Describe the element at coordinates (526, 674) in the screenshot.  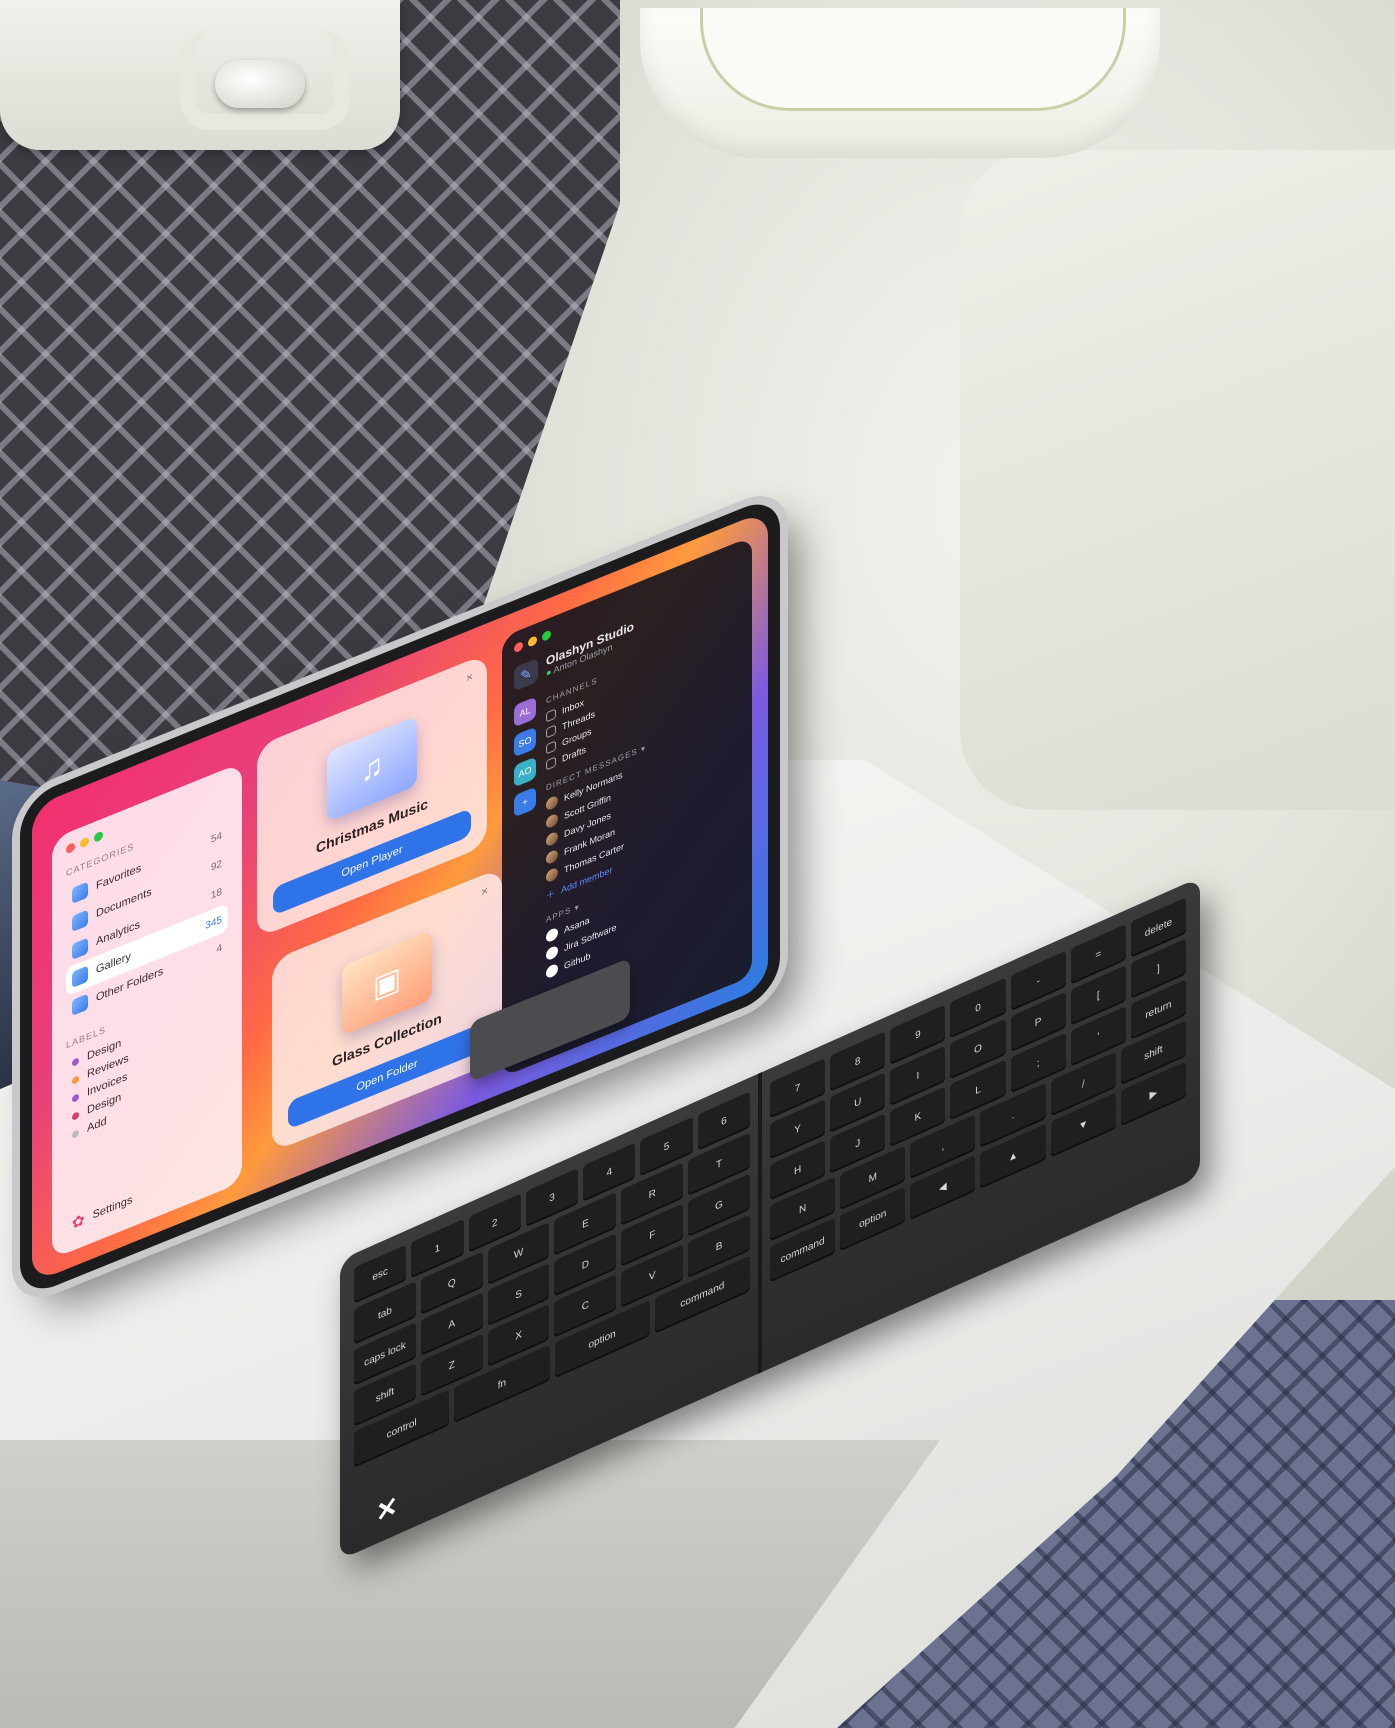
I see `feather-icon: ✎` at that location.